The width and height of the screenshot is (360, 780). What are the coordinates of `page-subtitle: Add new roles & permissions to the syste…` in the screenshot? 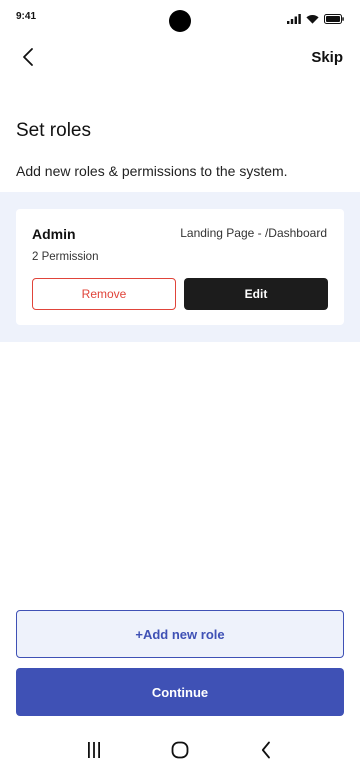 It's located at (152, 171).